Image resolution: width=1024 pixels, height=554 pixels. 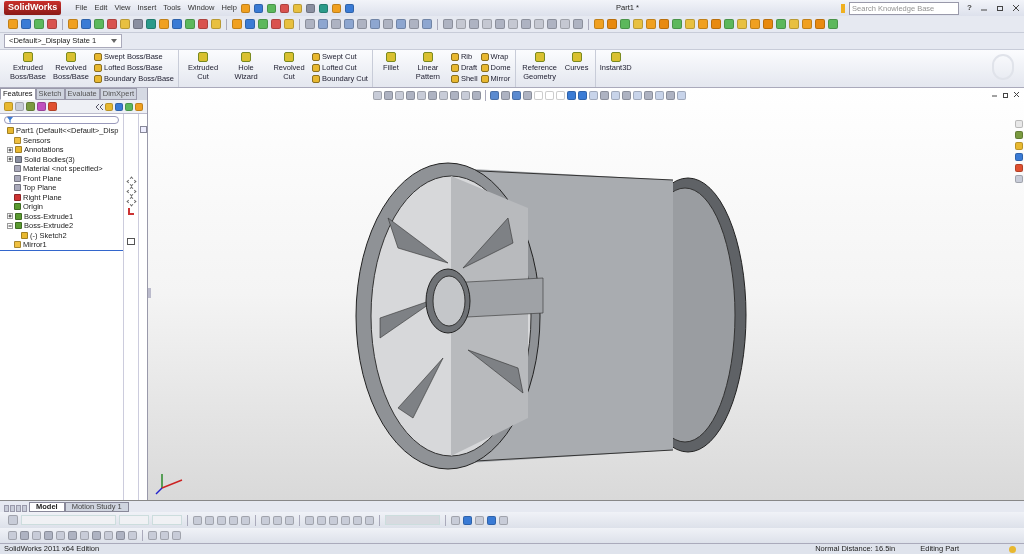 I want to click on sketch-icon, so click(x=131, y=241).